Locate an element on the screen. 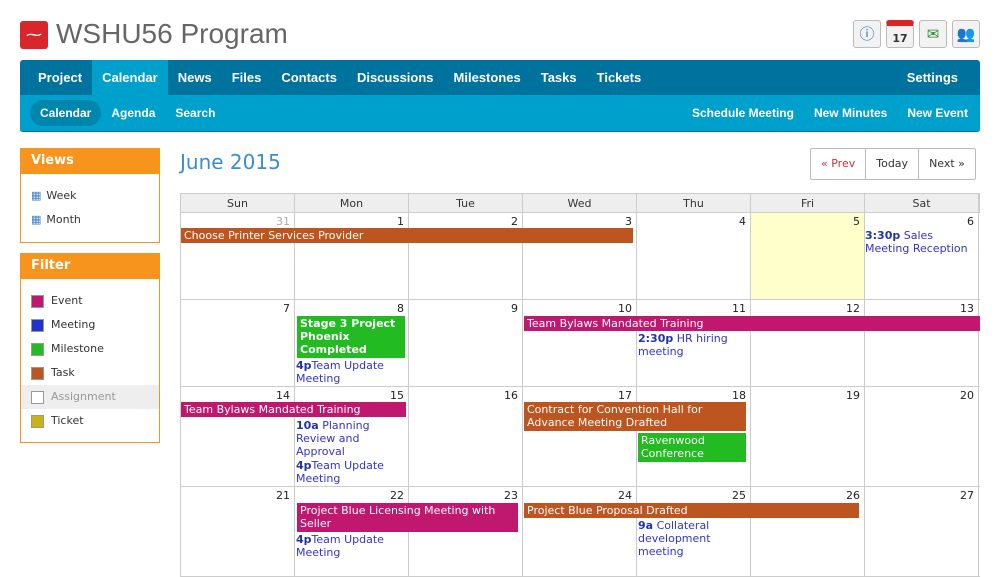  nav-files: Files is located at coordinates (247, 78).